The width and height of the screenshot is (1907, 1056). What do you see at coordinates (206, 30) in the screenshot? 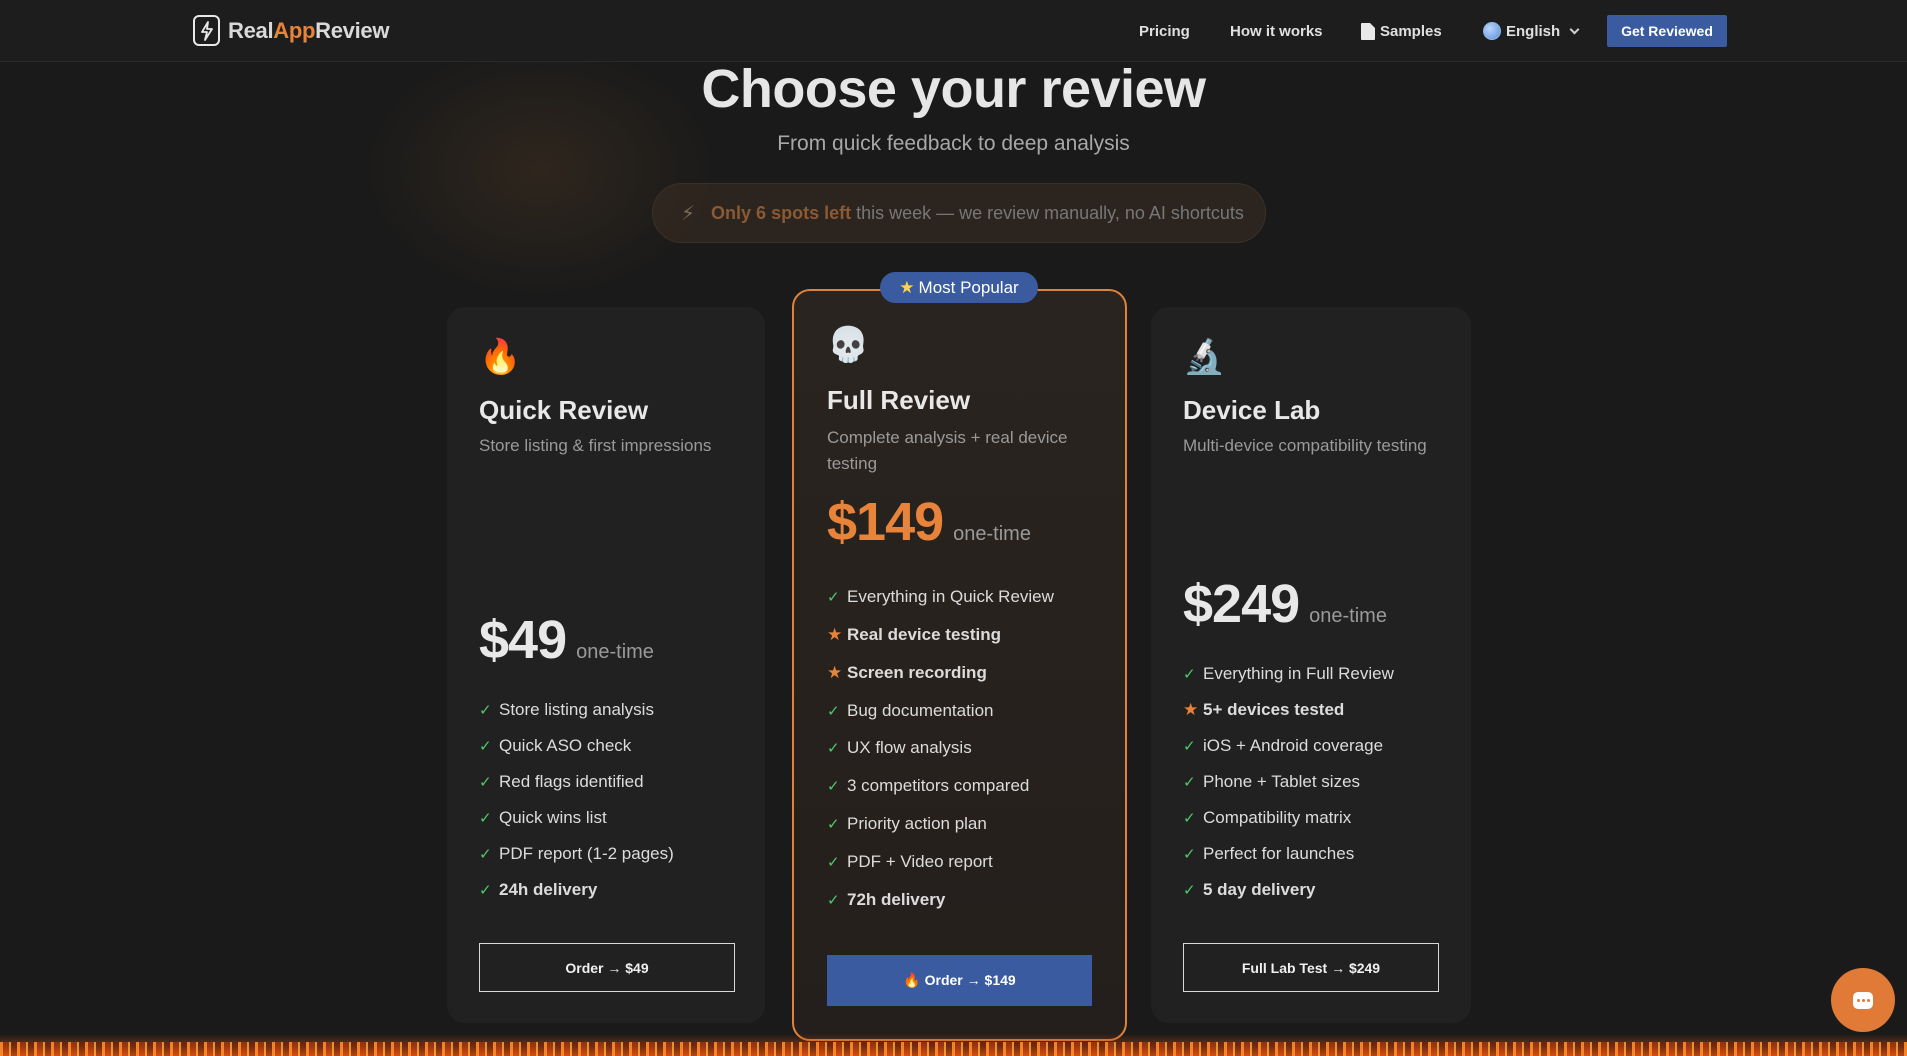
I see `bolt-icon` at bounding box center [206, 30].